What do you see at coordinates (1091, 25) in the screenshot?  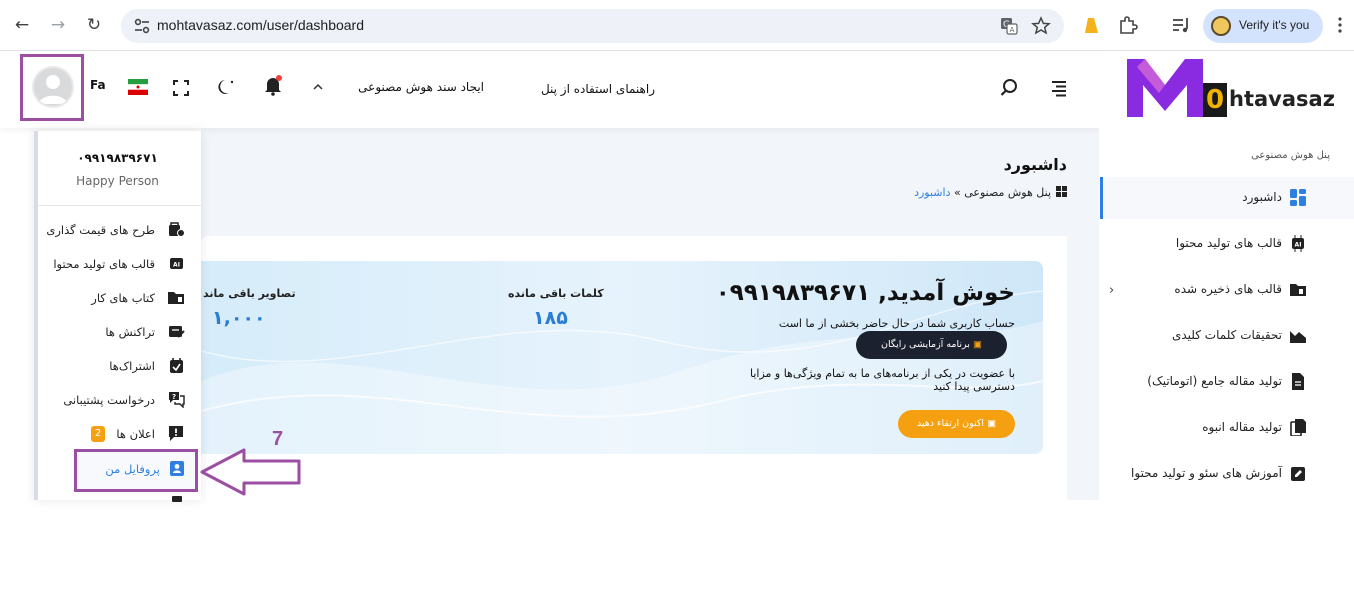 I see `extension-icon` at bounding box center [1091, 25].